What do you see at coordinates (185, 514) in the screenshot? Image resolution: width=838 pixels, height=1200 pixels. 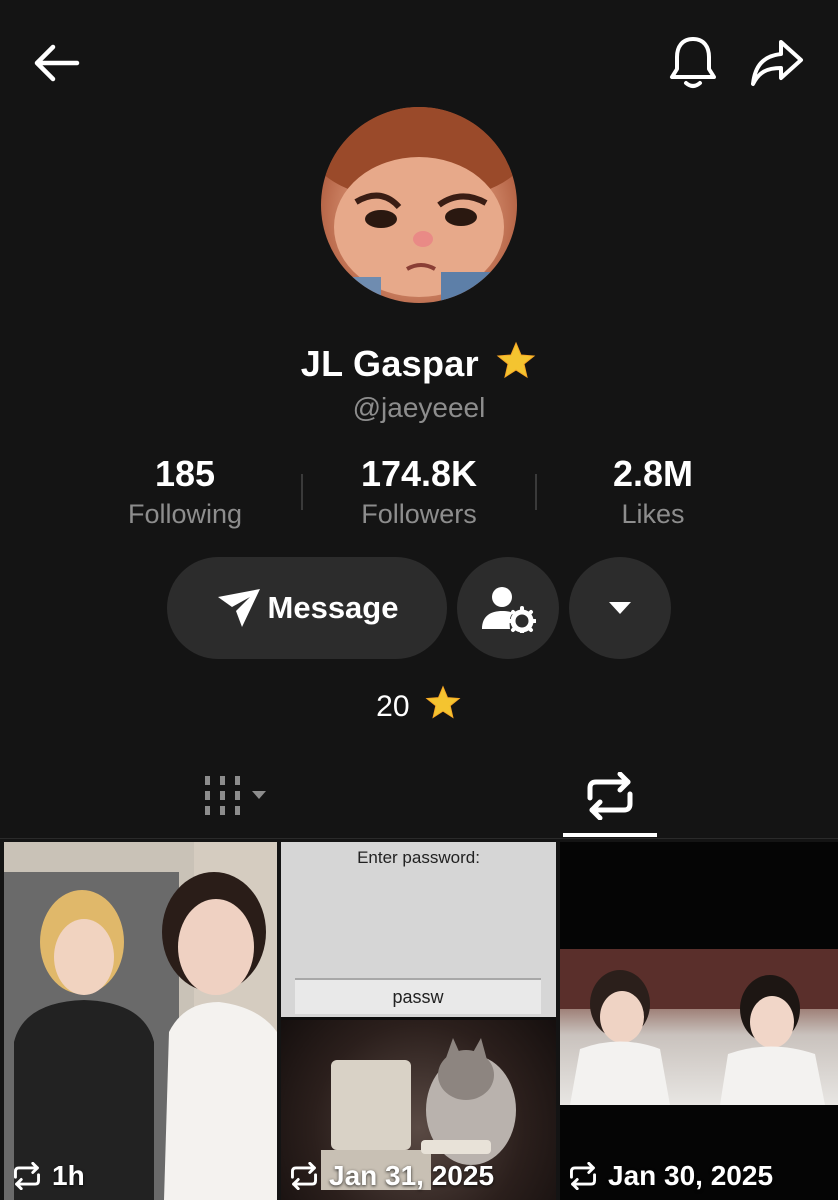 I see `stat-label: Following` at bounding box center [185, 514].